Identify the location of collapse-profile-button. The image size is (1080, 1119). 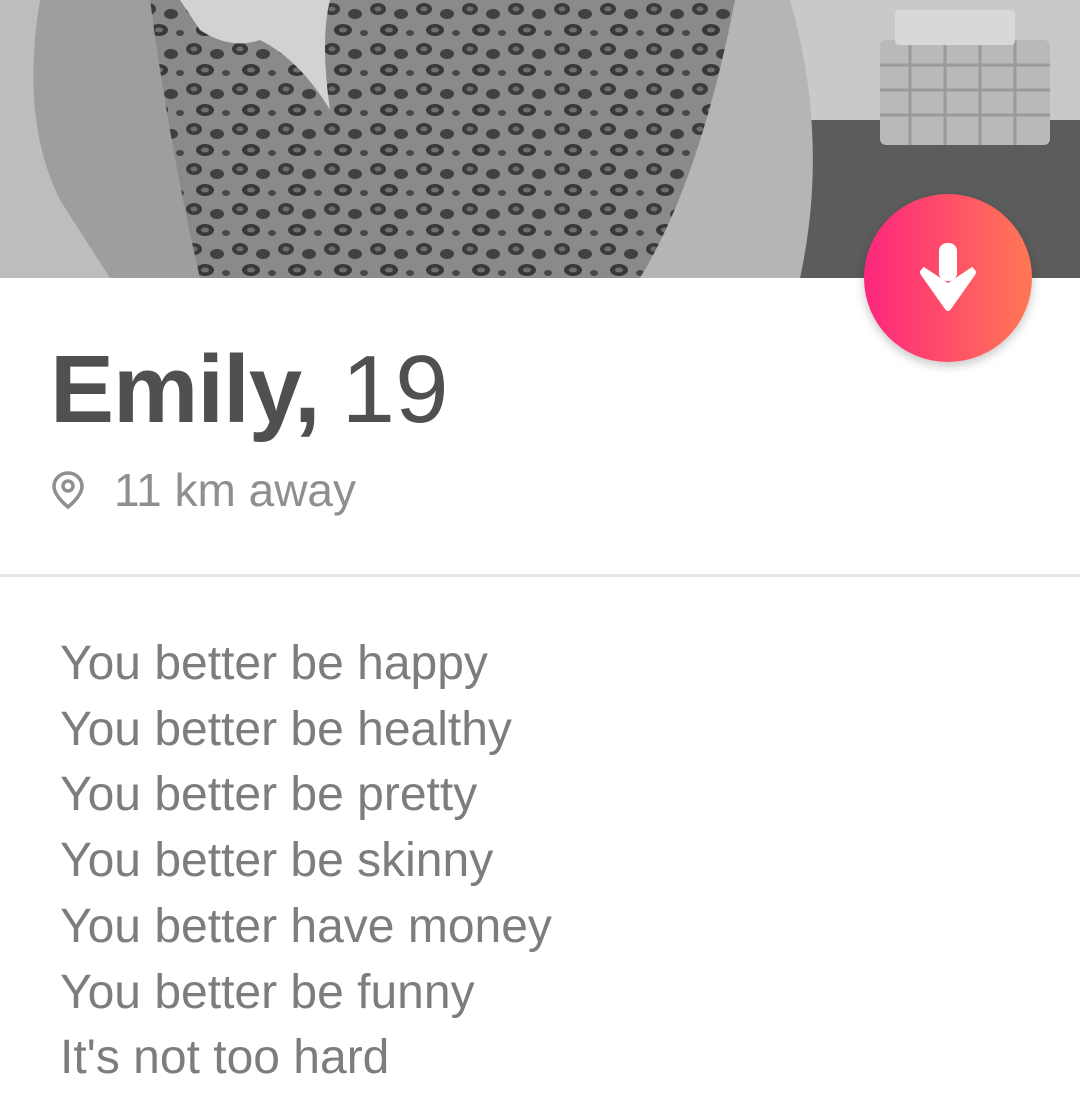
(948, 278).